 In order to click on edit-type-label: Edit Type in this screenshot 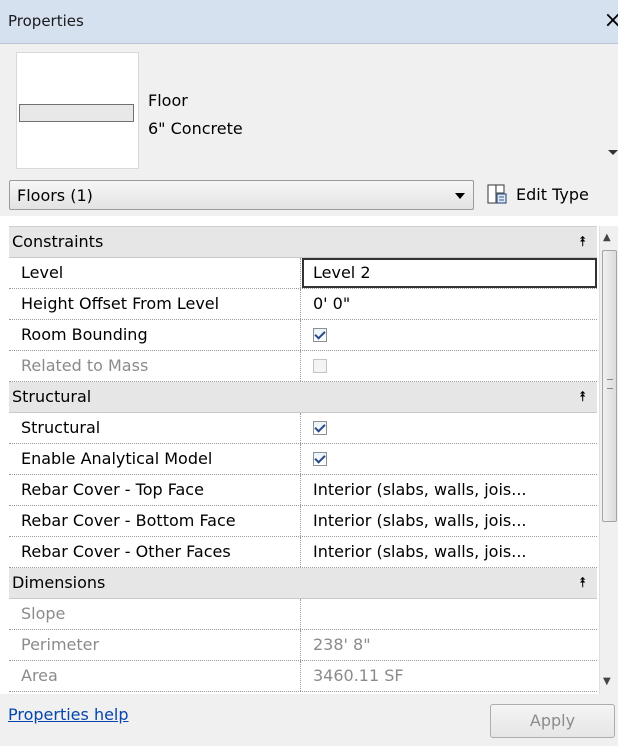, I will do `click(552, 194)`.